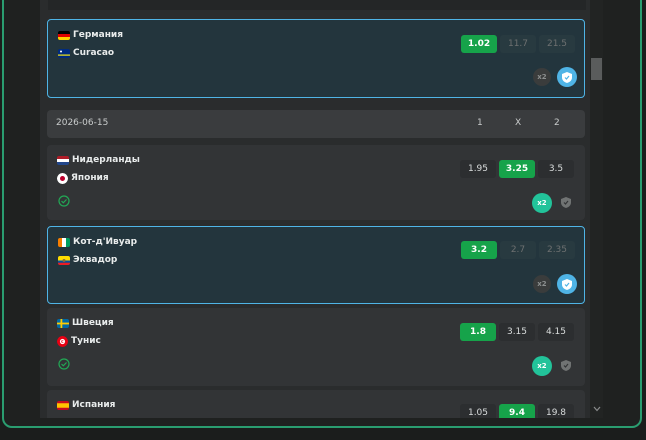  Describe the element at coordinates (316, 124) in the screenshot. I see `date-header: 2026-06-15 1 X 2` at that location.